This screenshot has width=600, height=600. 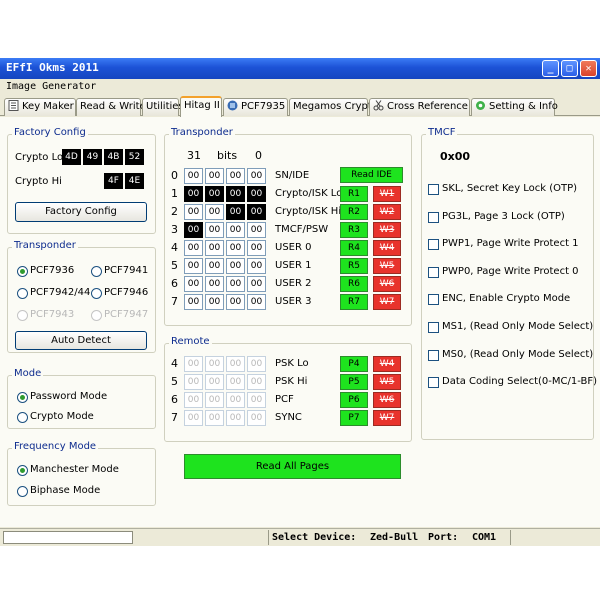 I want to click on factory-config-button: Factory Config, so click(x=81, y=212).